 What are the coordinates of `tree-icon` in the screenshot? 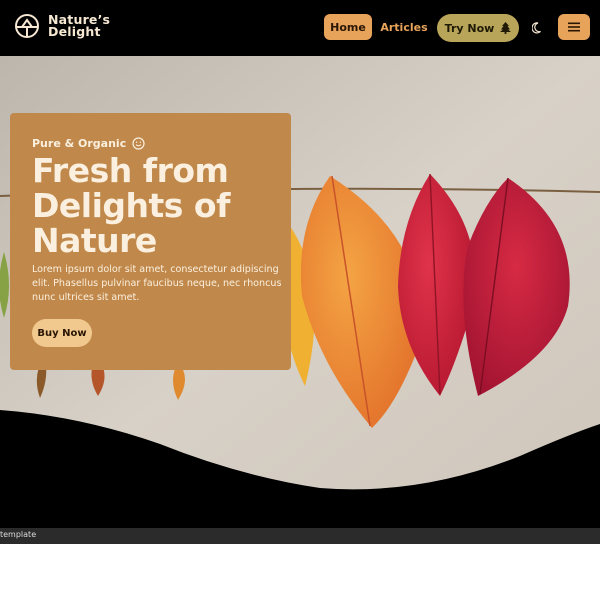 It's located at (506, 28).